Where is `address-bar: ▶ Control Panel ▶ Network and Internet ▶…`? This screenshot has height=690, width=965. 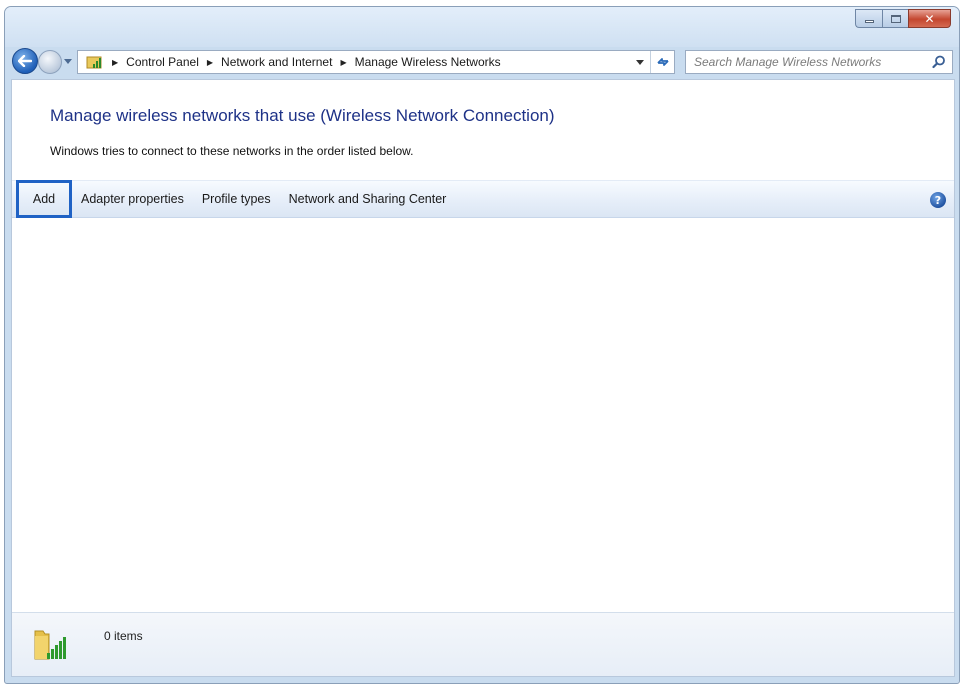
address-bar: ▶ Control Panel ▶ Network and Internet ▶… is located at coordinates (376, 62).